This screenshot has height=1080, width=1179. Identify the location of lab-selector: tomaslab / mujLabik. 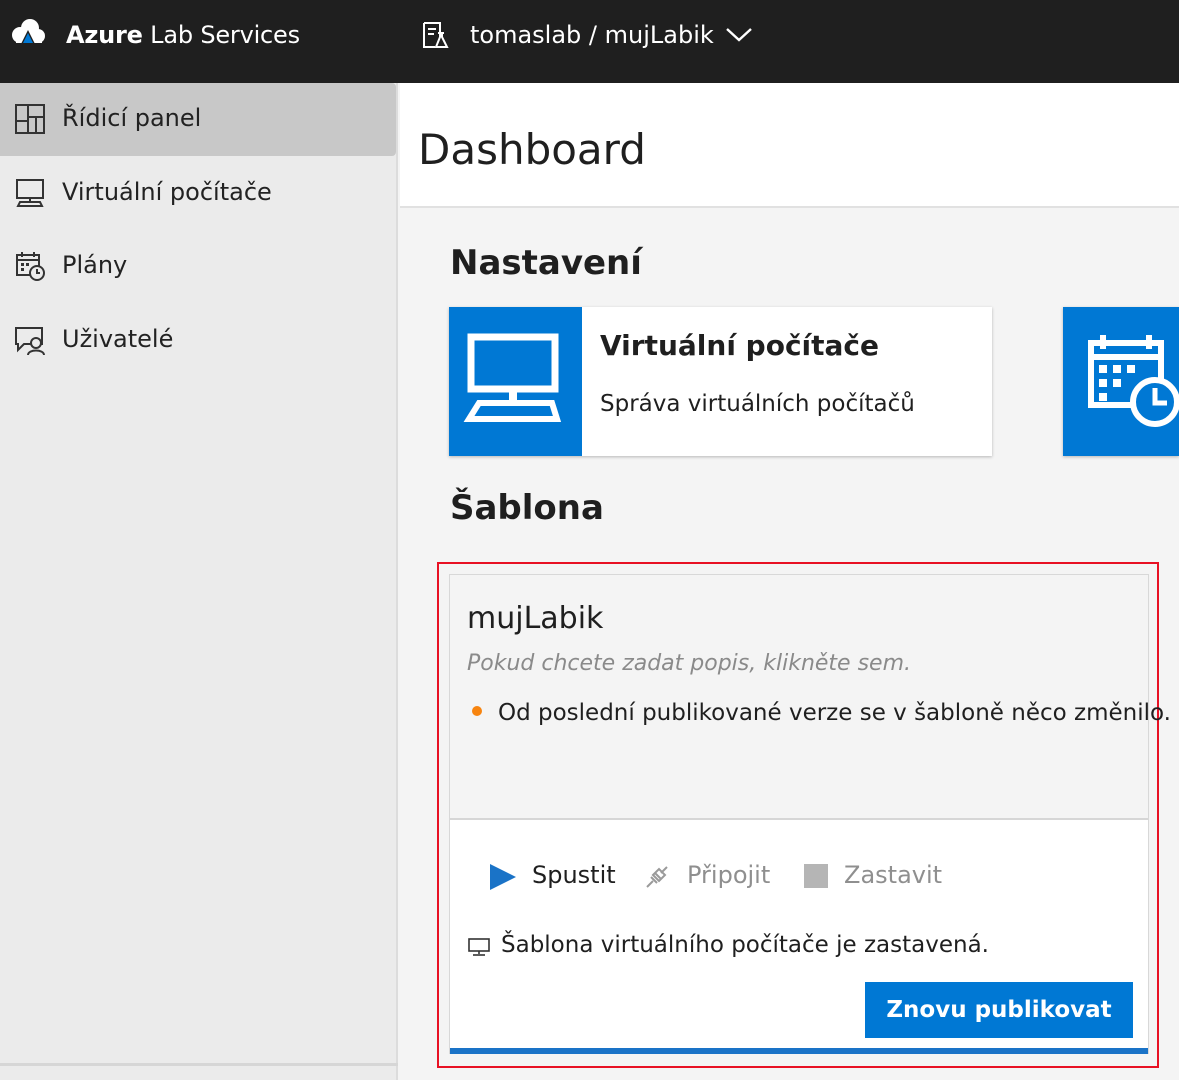
(592, 35).